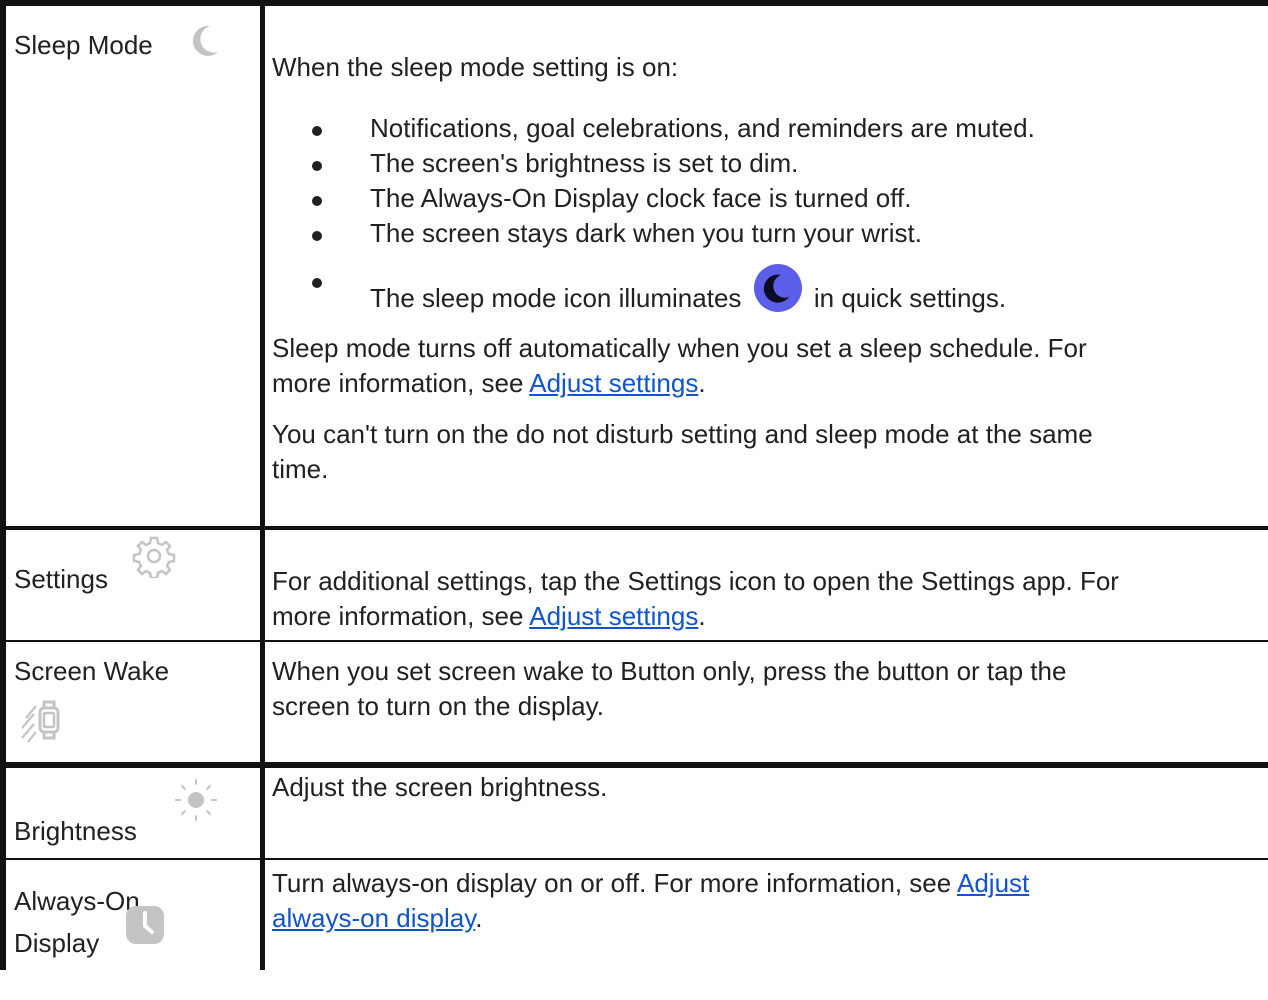  I want to click on always-on-label-line1: Always-On, so click(77, 901).